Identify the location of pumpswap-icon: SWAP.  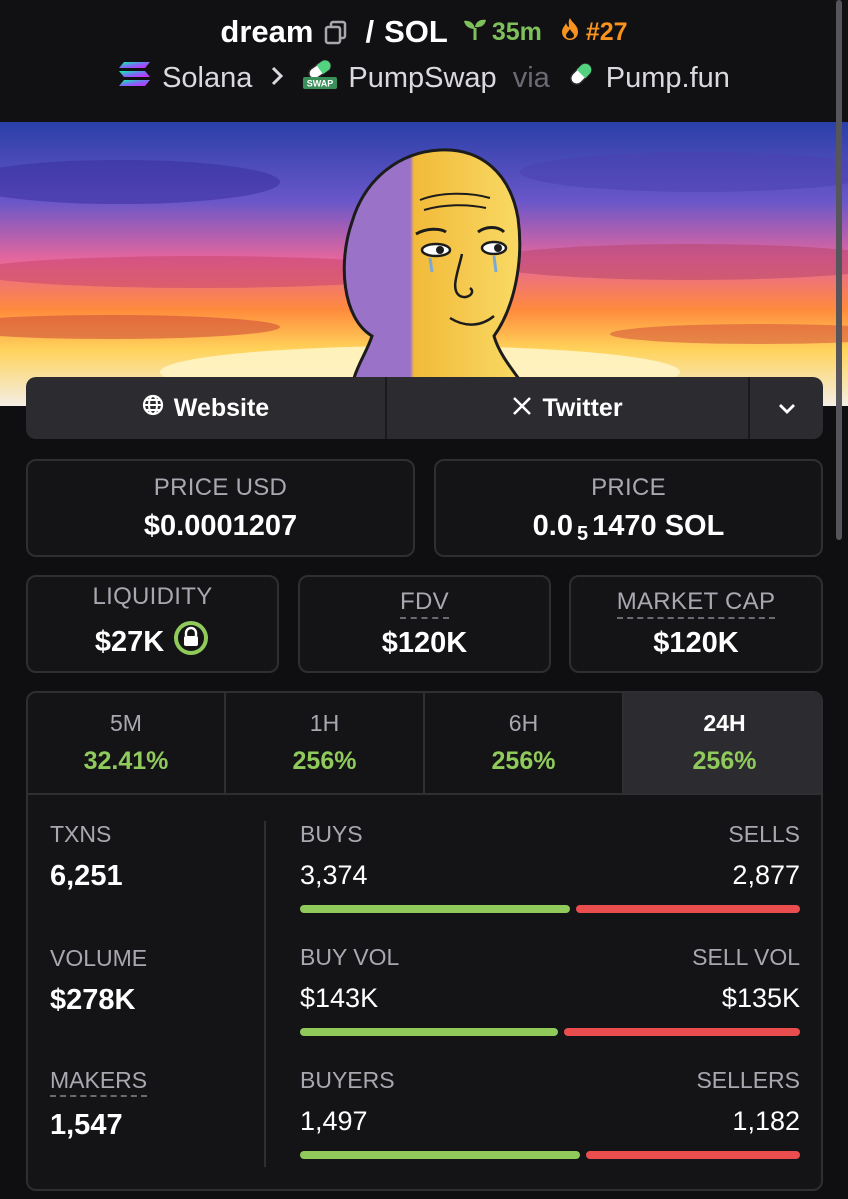
(320, 78).